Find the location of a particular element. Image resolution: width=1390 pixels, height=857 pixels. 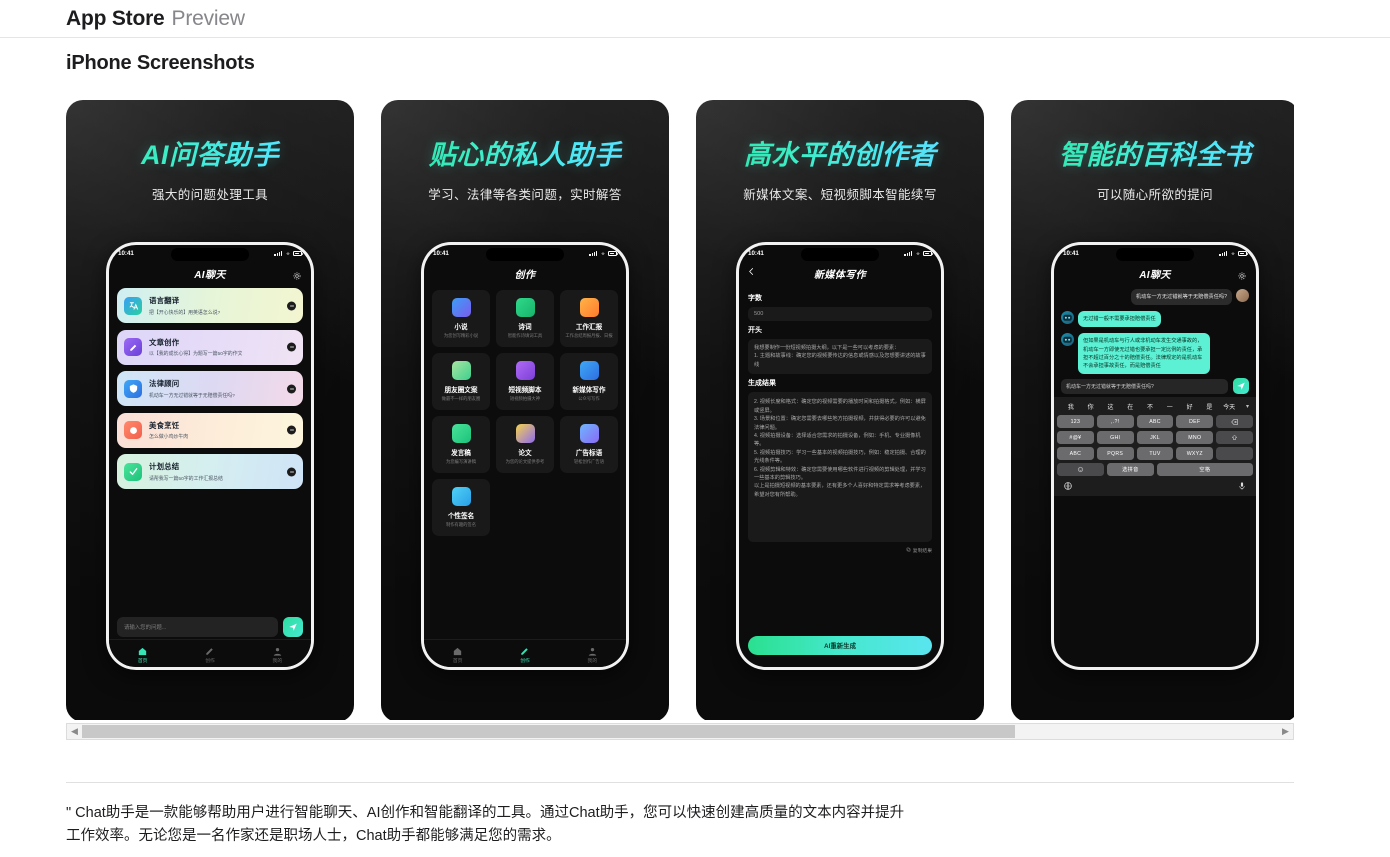

bot-avatar-icon is located at coordinates (1067, 340).